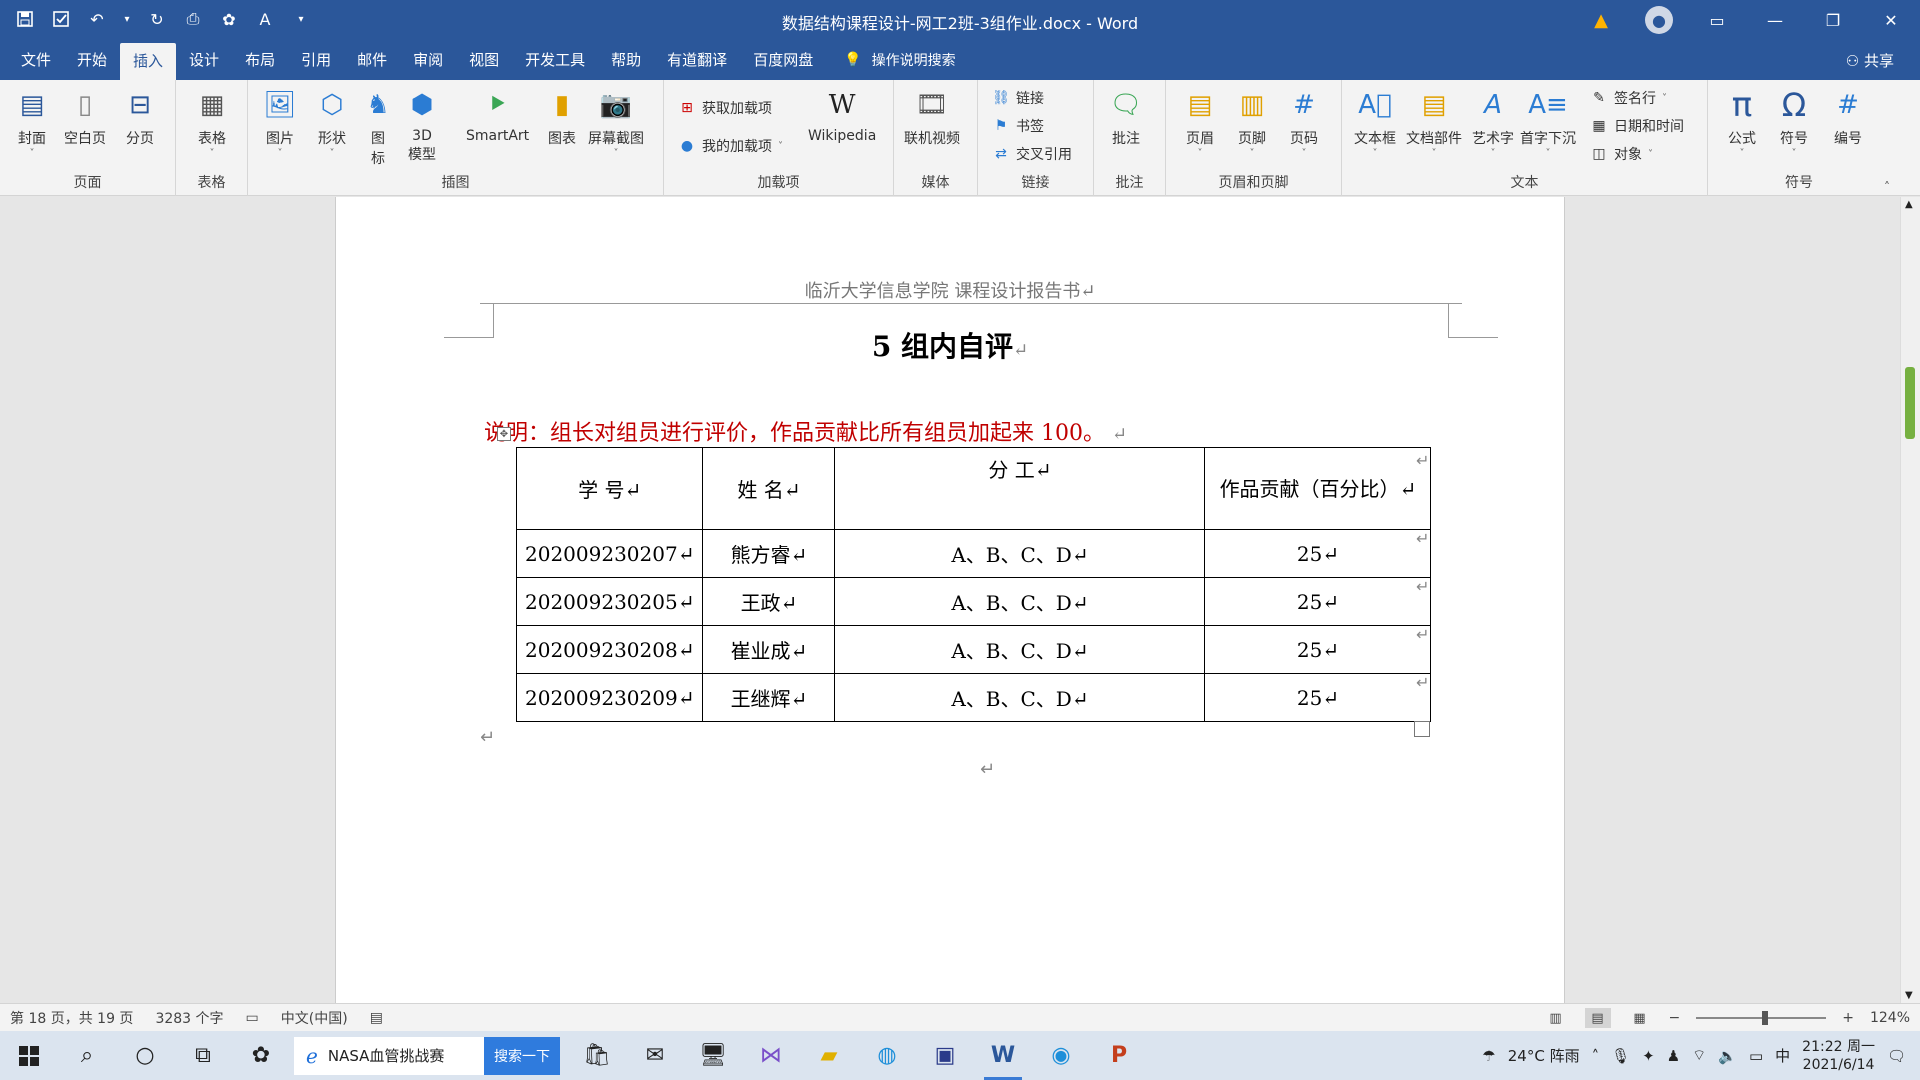 This screenshot has width=1920, height=1080. What do you see at coordinates (609, 697) in the screenshot?
I see `cell-student-id: 202009230209↵` at bounding box center [609, 697].